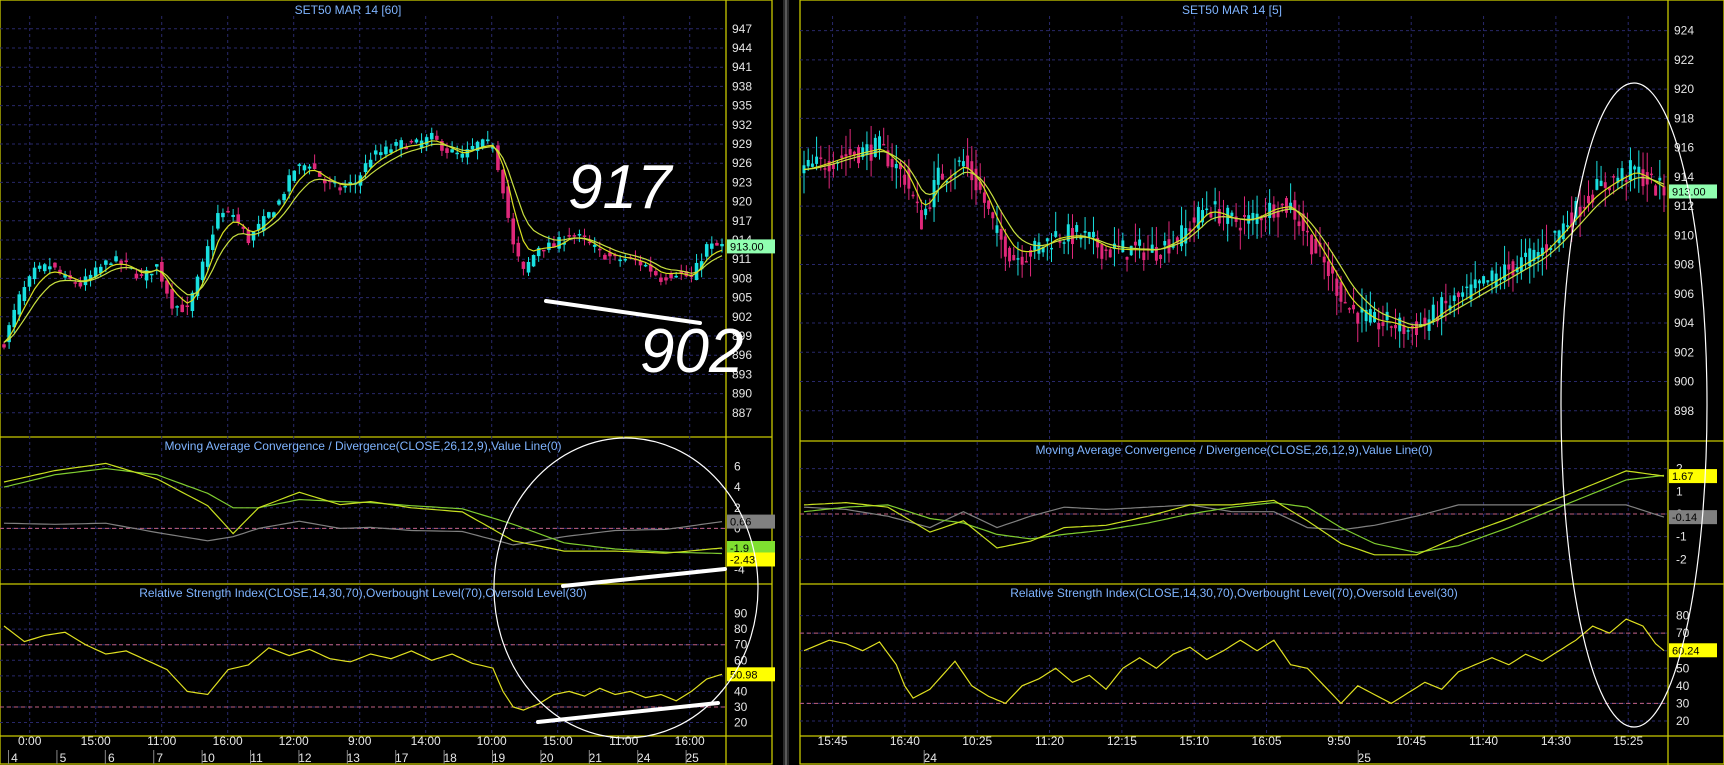  I want to click on time-axis-label: 10:25, so click(977, 741).